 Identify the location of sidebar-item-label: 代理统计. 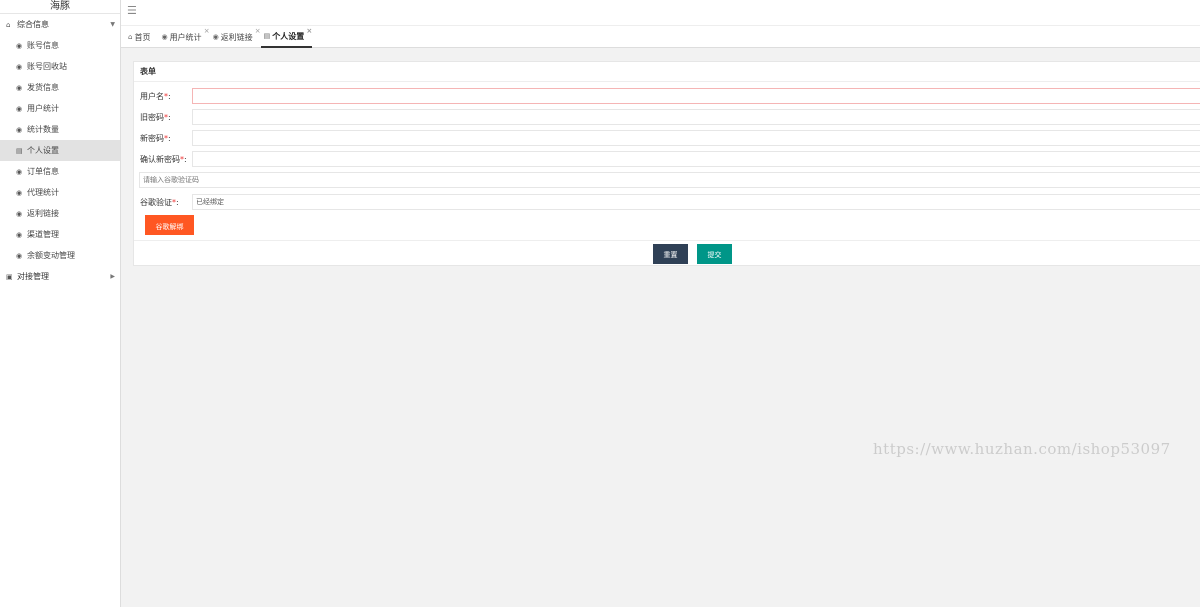
(43, 192).